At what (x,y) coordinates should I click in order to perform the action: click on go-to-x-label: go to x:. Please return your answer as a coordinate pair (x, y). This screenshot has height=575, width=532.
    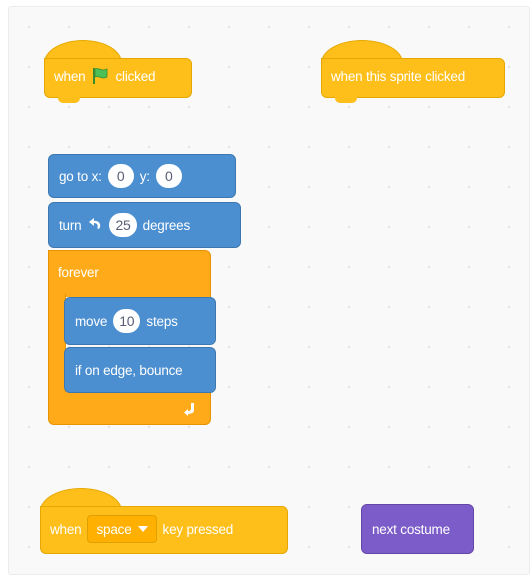
    Looking at the image, I should click on (80, 176).